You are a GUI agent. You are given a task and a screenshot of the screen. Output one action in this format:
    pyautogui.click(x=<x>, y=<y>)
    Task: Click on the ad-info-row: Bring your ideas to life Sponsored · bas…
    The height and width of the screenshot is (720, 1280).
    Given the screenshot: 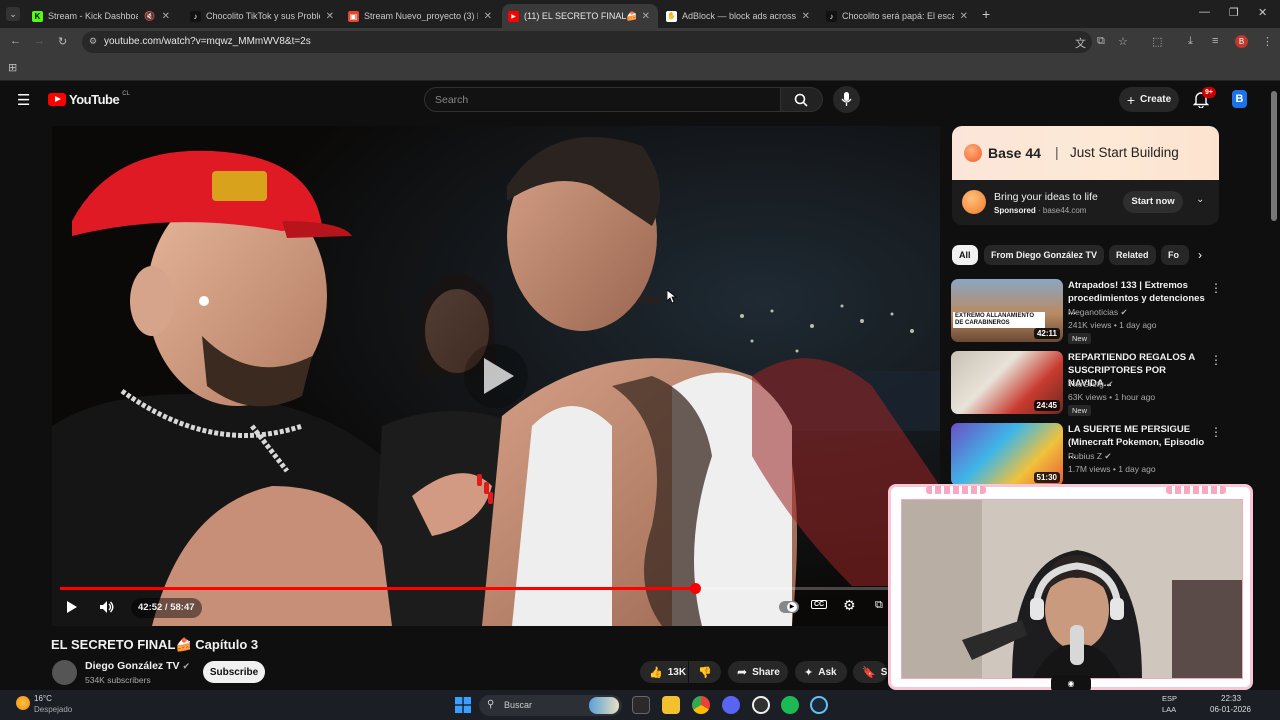 What is the action you would take?
    pyautogui.click(x=1085, y=202)
    